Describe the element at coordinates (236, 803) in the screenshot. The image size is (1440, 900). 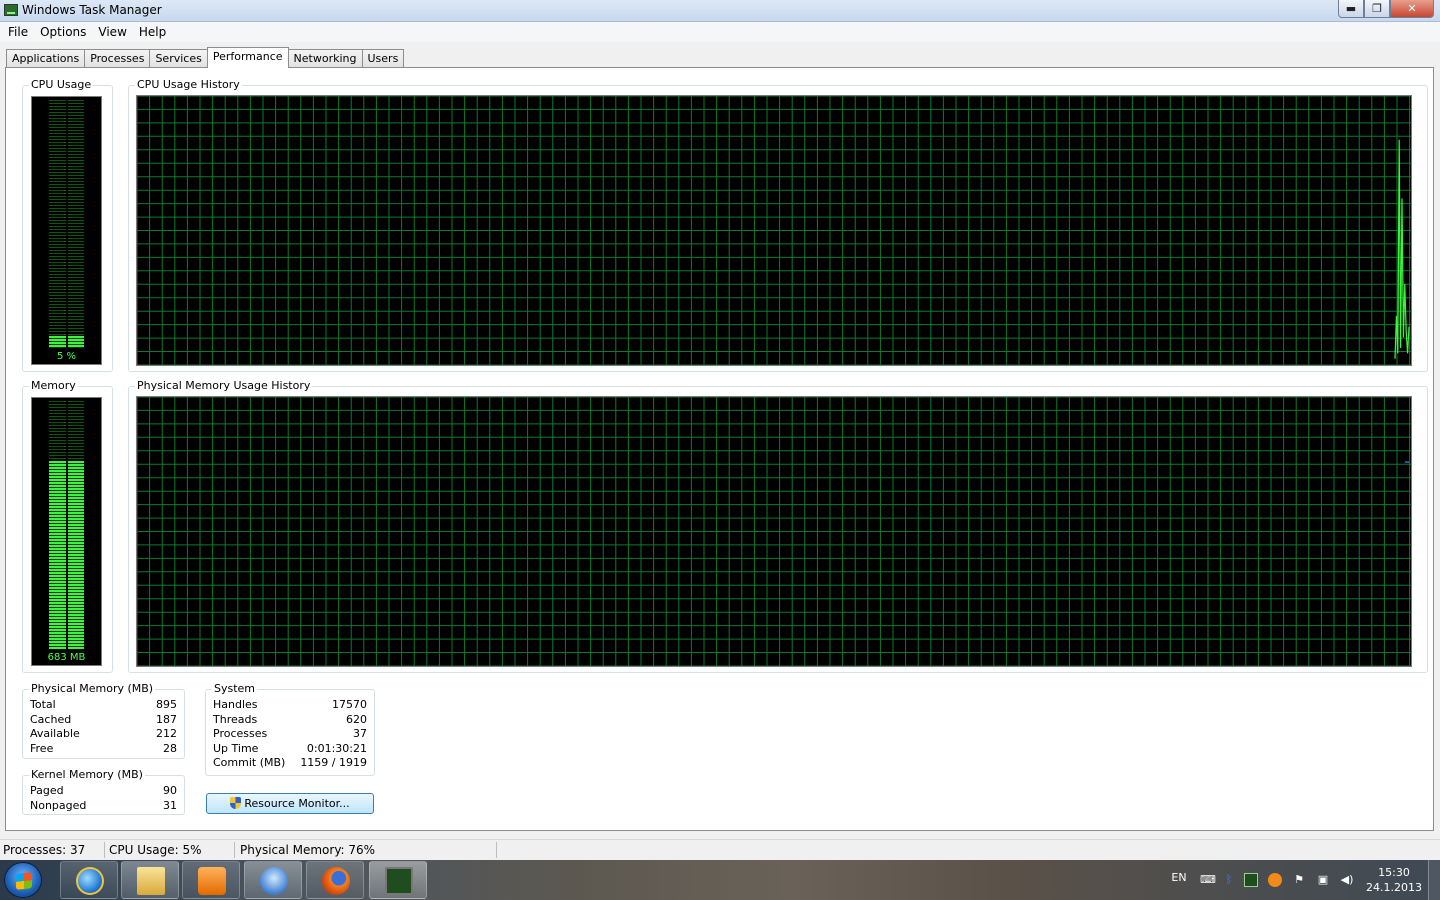
I see `uac-shield-icon` at that location.